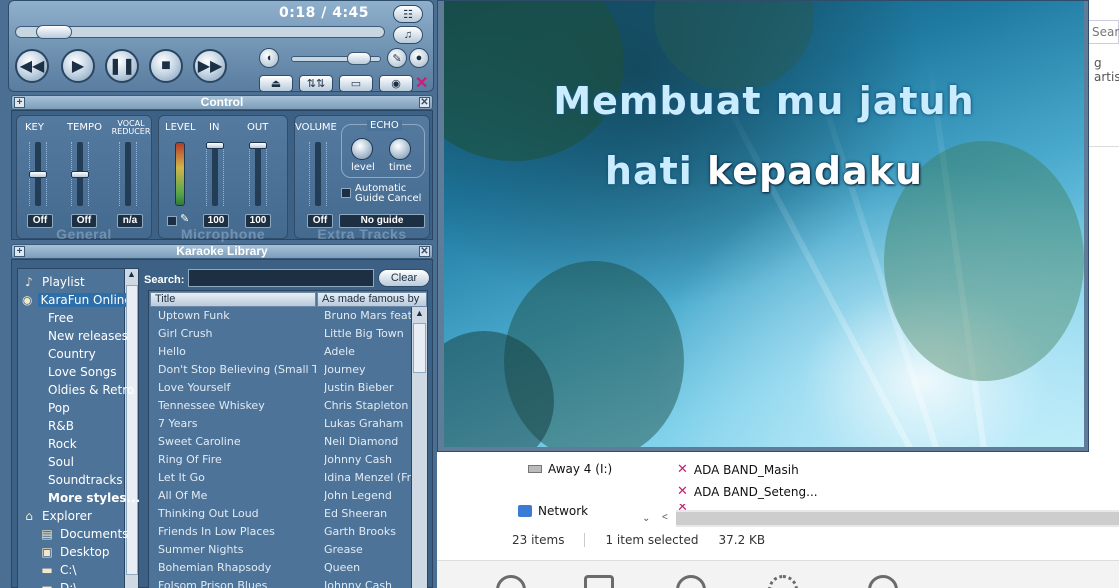  Describe the element at coordinates (318, 174) in the screenshot. I see `extra-volume-slider` at that location.